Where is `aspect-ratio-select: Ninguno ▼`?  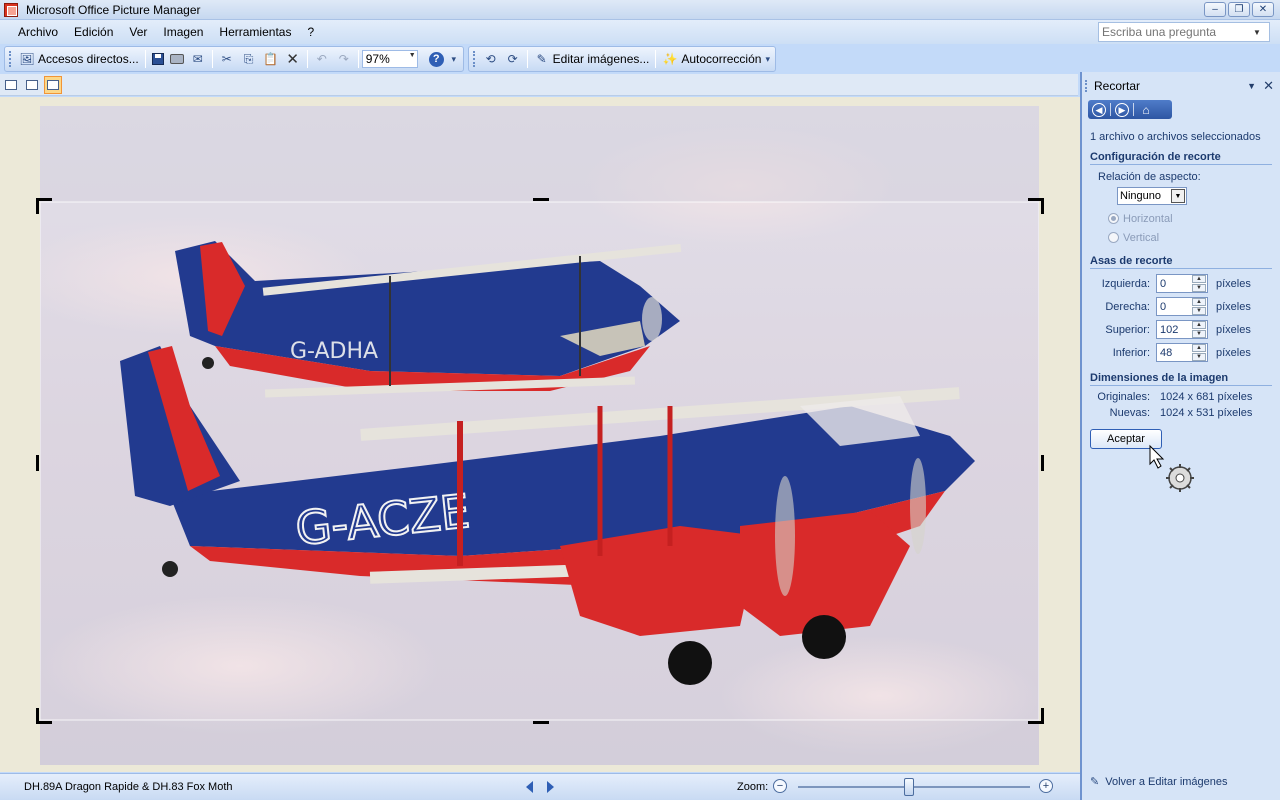
aspect-ratio-select: Ninguno ▼ is located at coordinates (1152, 196).